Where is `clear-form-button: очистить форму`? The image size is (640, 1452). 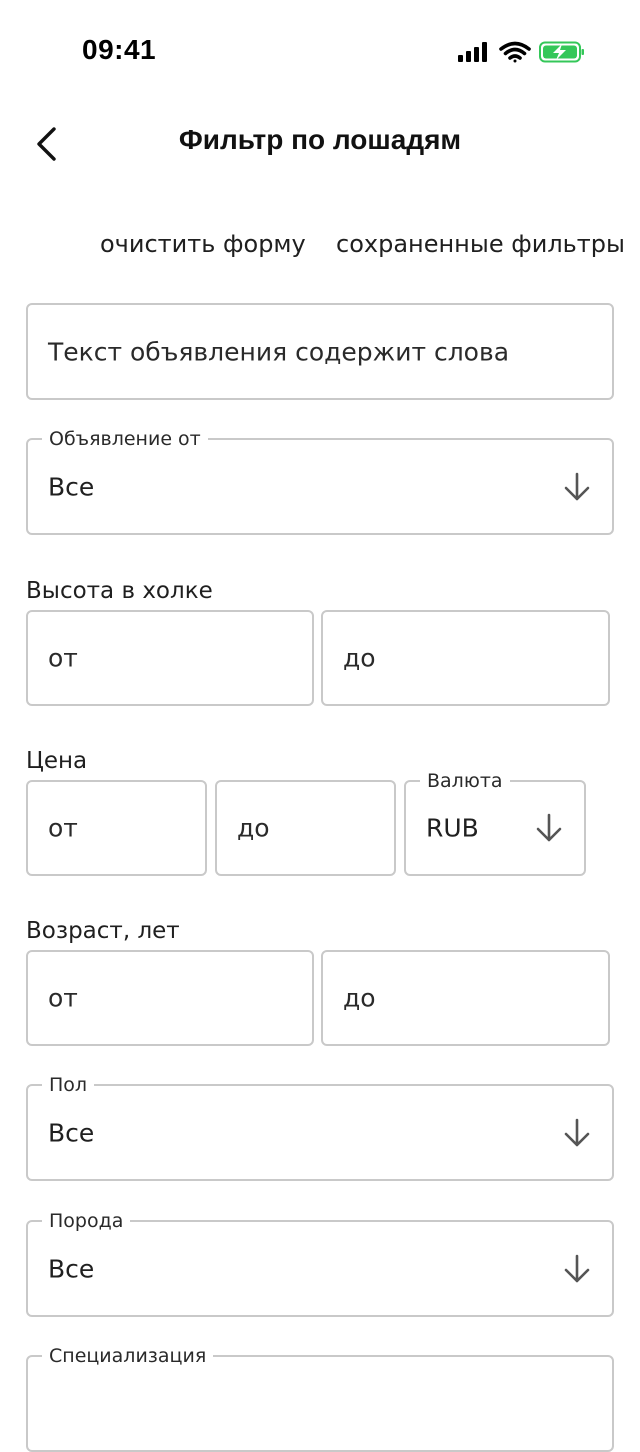 clear-form-button: очистить форму is located at coordinates (203, 244).